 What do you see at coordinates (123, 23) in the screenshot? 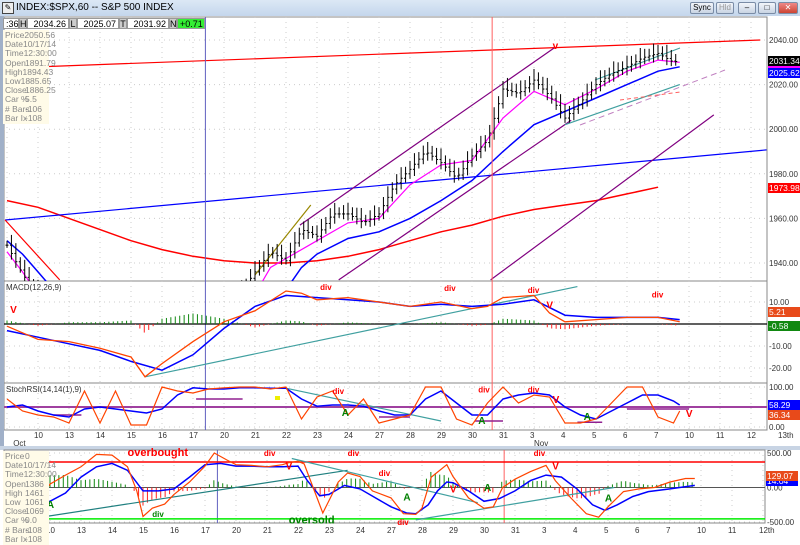
I see `last-label: T` at bounding box center [123, 23].